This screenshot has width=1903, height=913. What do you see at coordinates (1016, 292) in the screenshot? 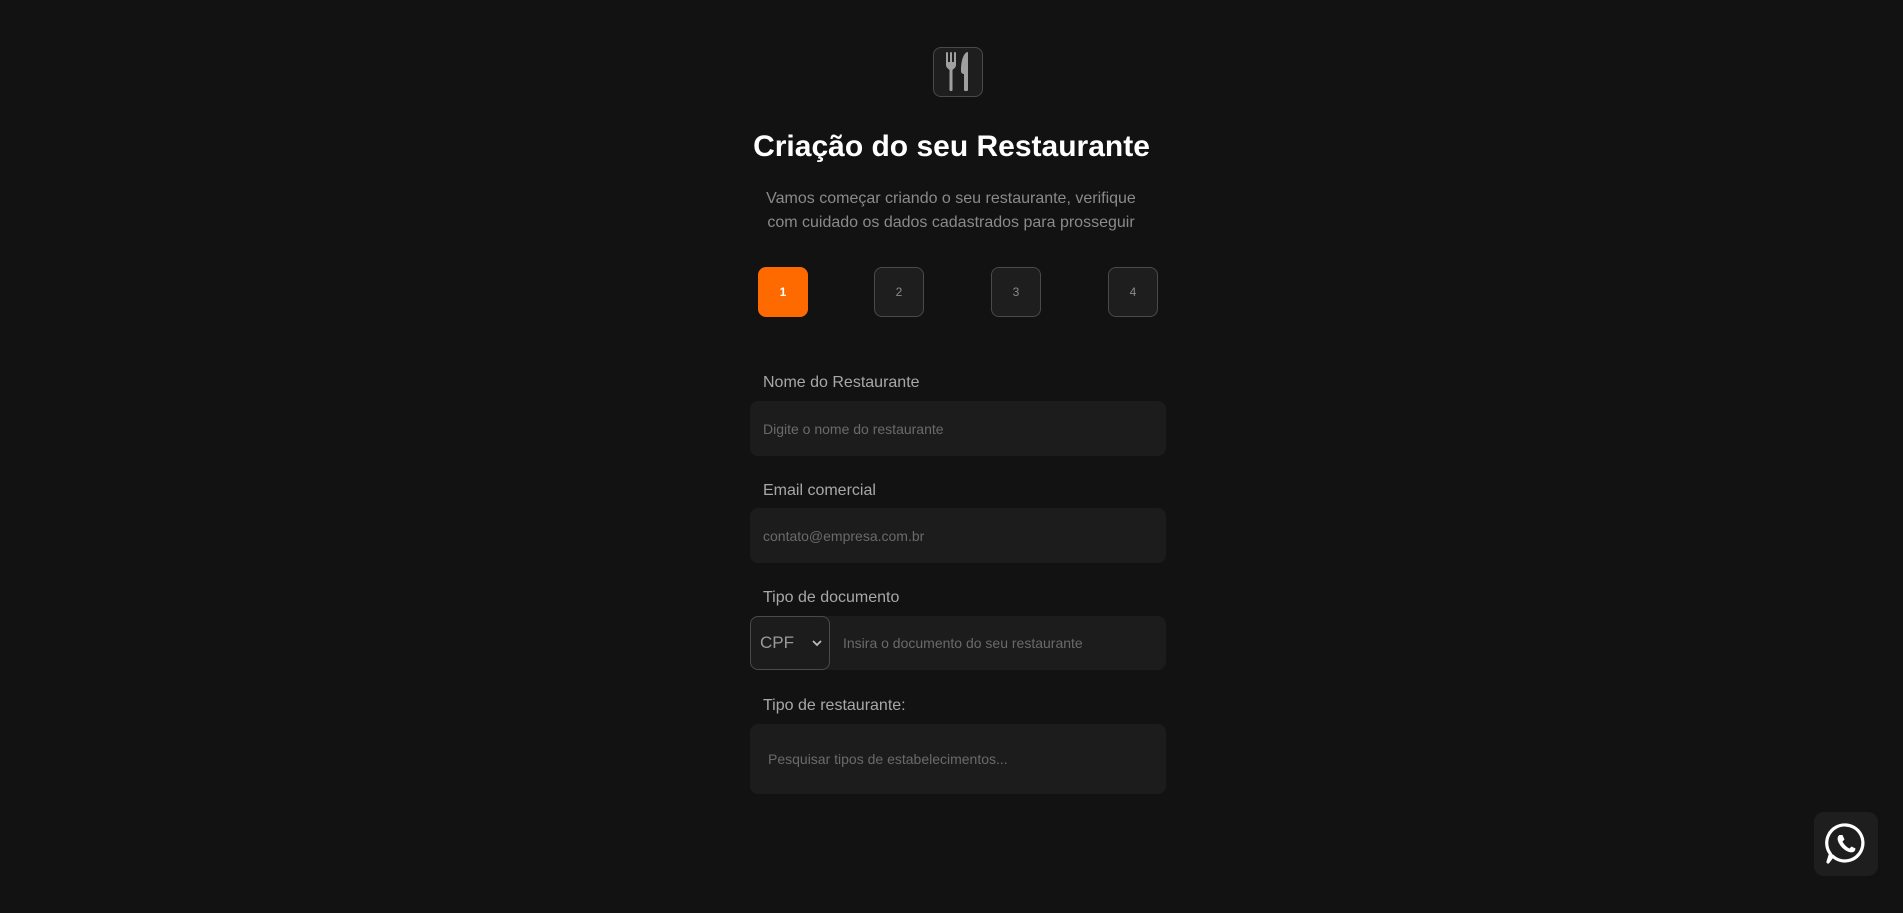
I see `step-3: 3` at bounding box center [1016, 292].